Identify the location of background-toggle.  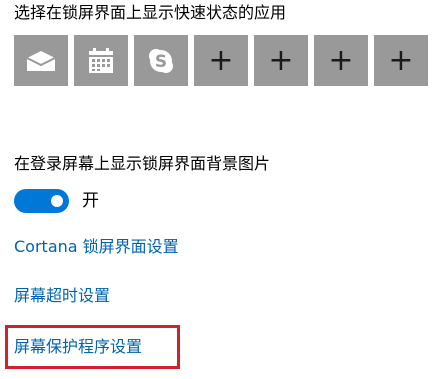
(41, 201).